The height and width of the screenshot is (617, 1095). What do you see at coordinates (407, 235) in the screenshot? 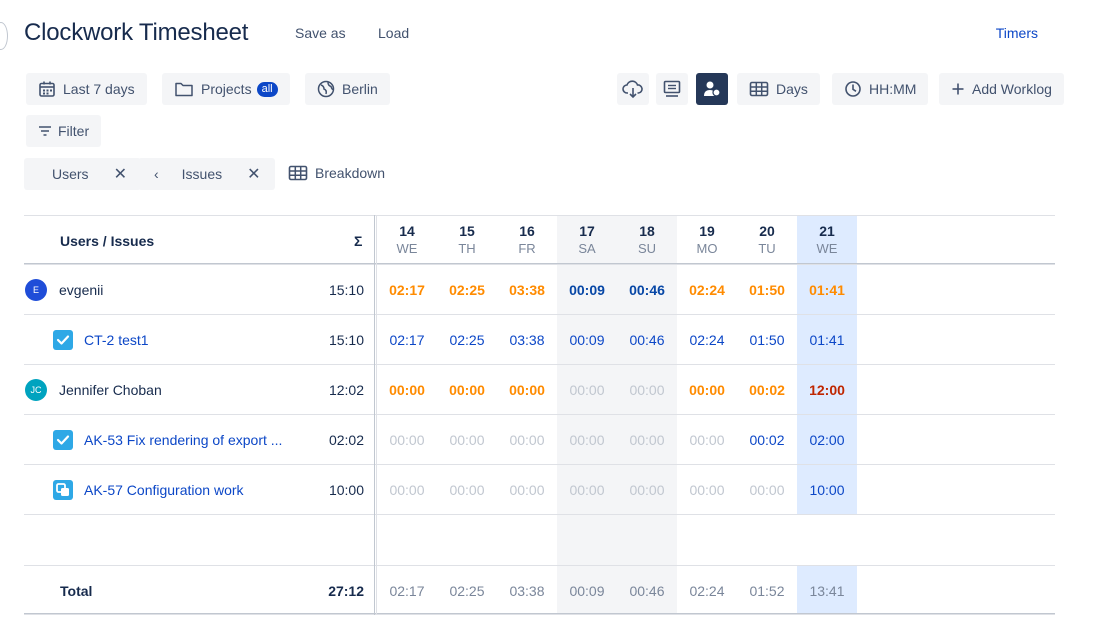
I see `day-header: 14 WE` at bounding box center [407, 235].